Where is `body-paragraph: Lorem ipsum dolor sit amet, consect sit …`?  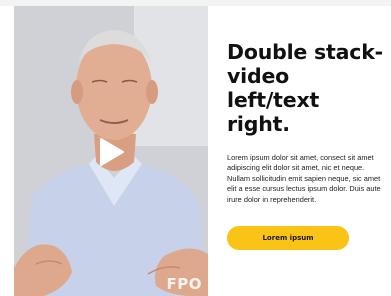
body-paragraph: Lorem ipsum dolor sit amet, consect sit … is located at coordinates (304, 178).